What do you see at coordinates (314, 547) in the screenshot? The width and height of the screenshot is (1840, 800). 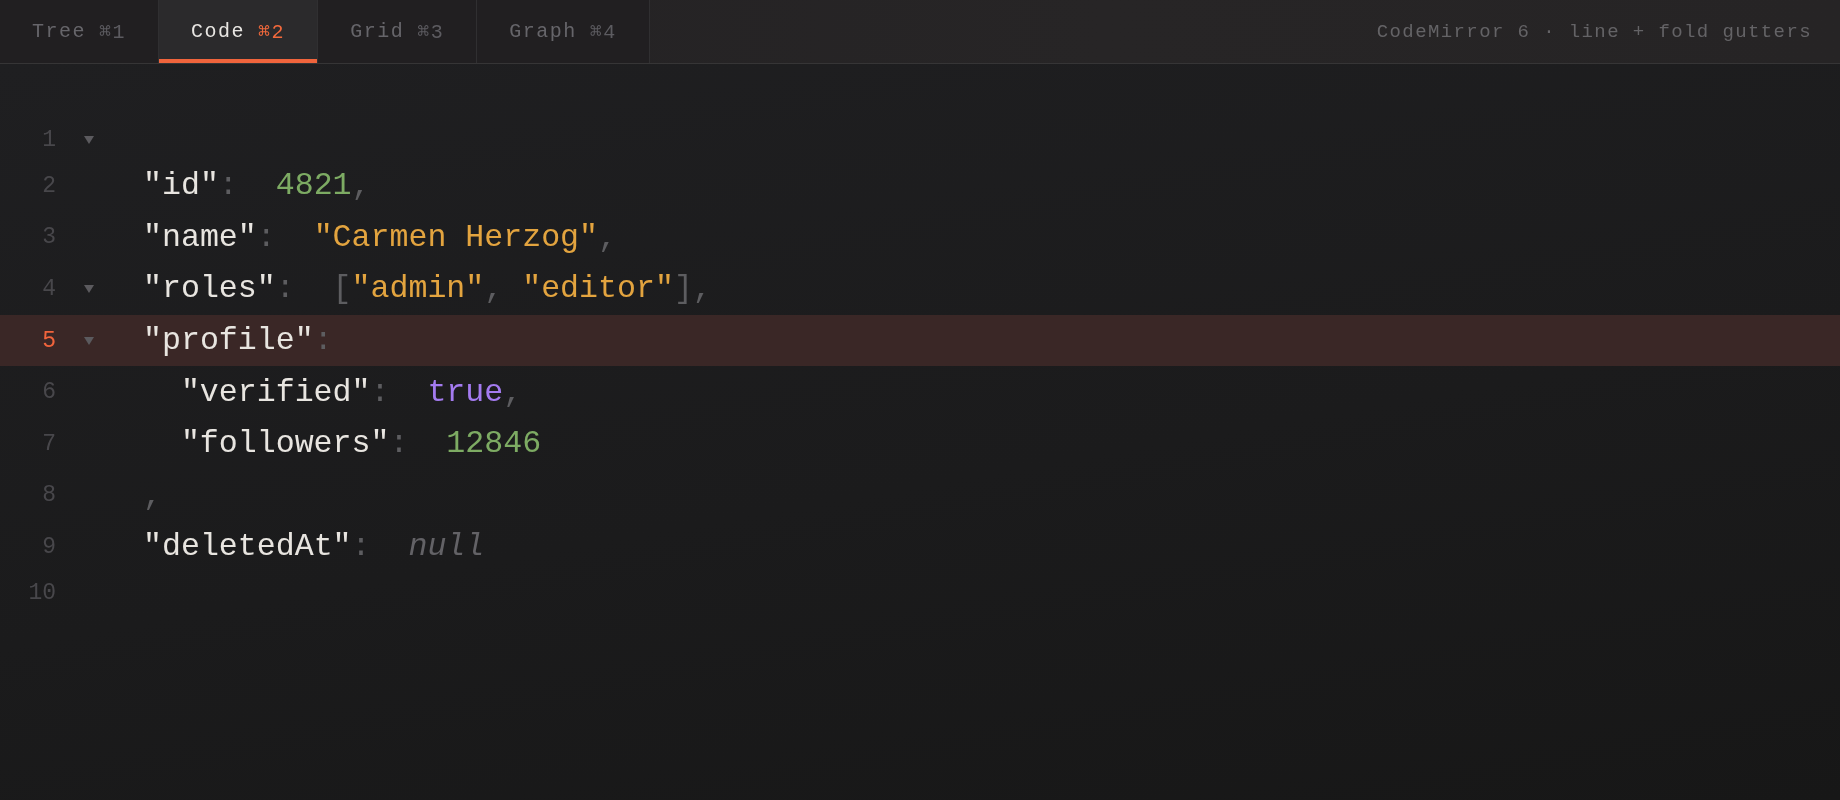 I see `code-line: "deletedAt": null` at bounding box center [314, 547].